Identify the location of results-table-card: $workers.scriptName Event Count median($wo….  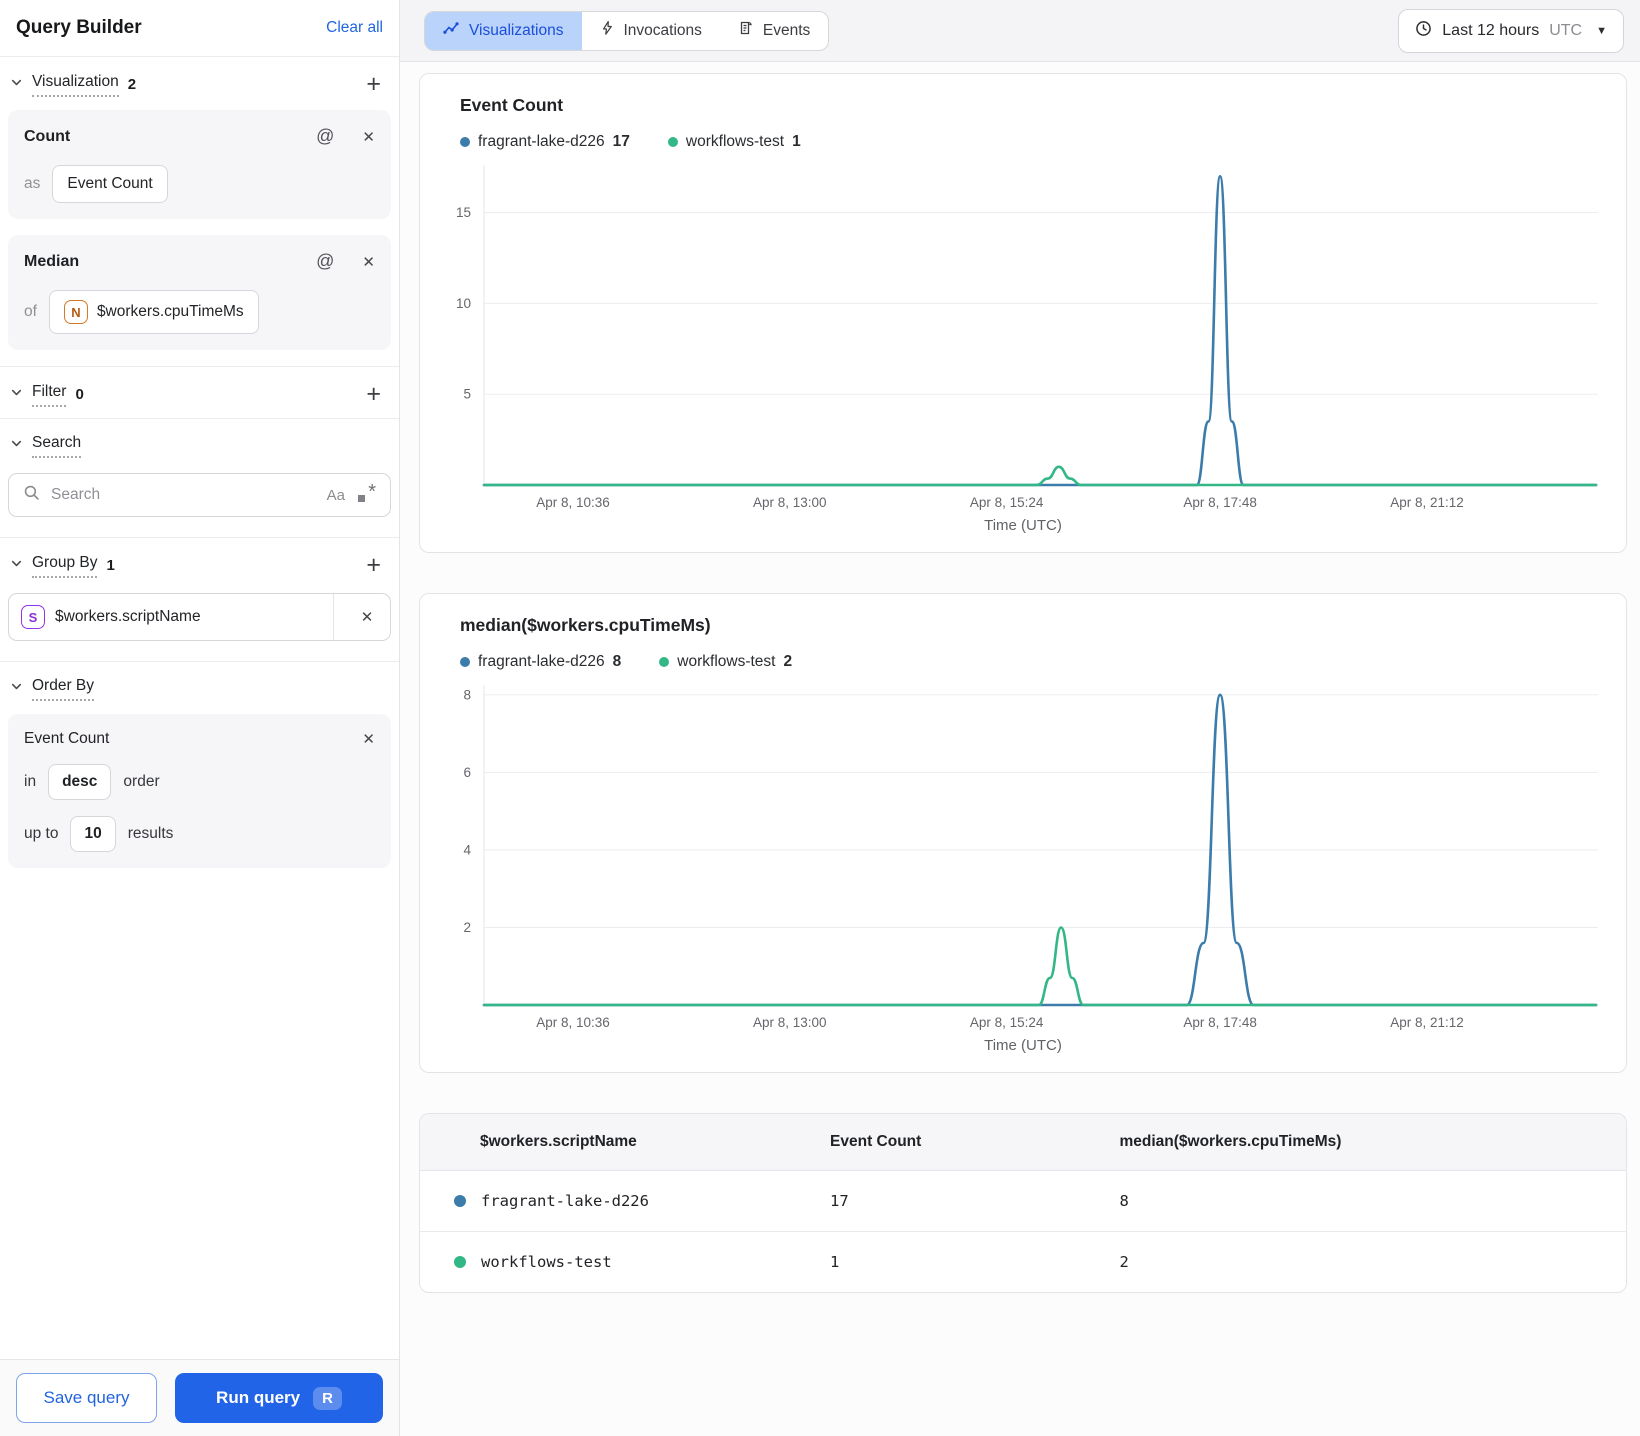
(1023, 1203).